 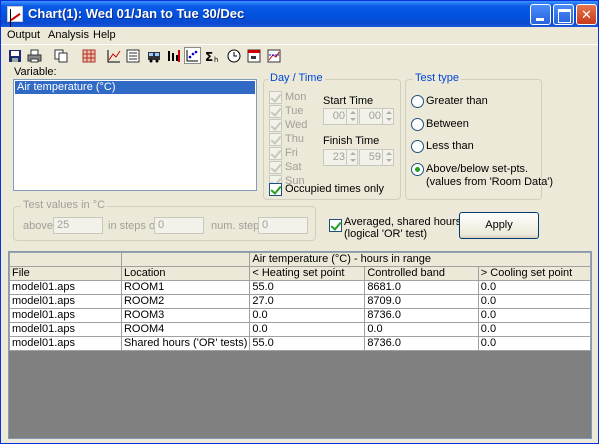 What do you see at coordinates (417, 146) in the screenshot?
I see `less-than-radio` at bounding box center [417, 146].